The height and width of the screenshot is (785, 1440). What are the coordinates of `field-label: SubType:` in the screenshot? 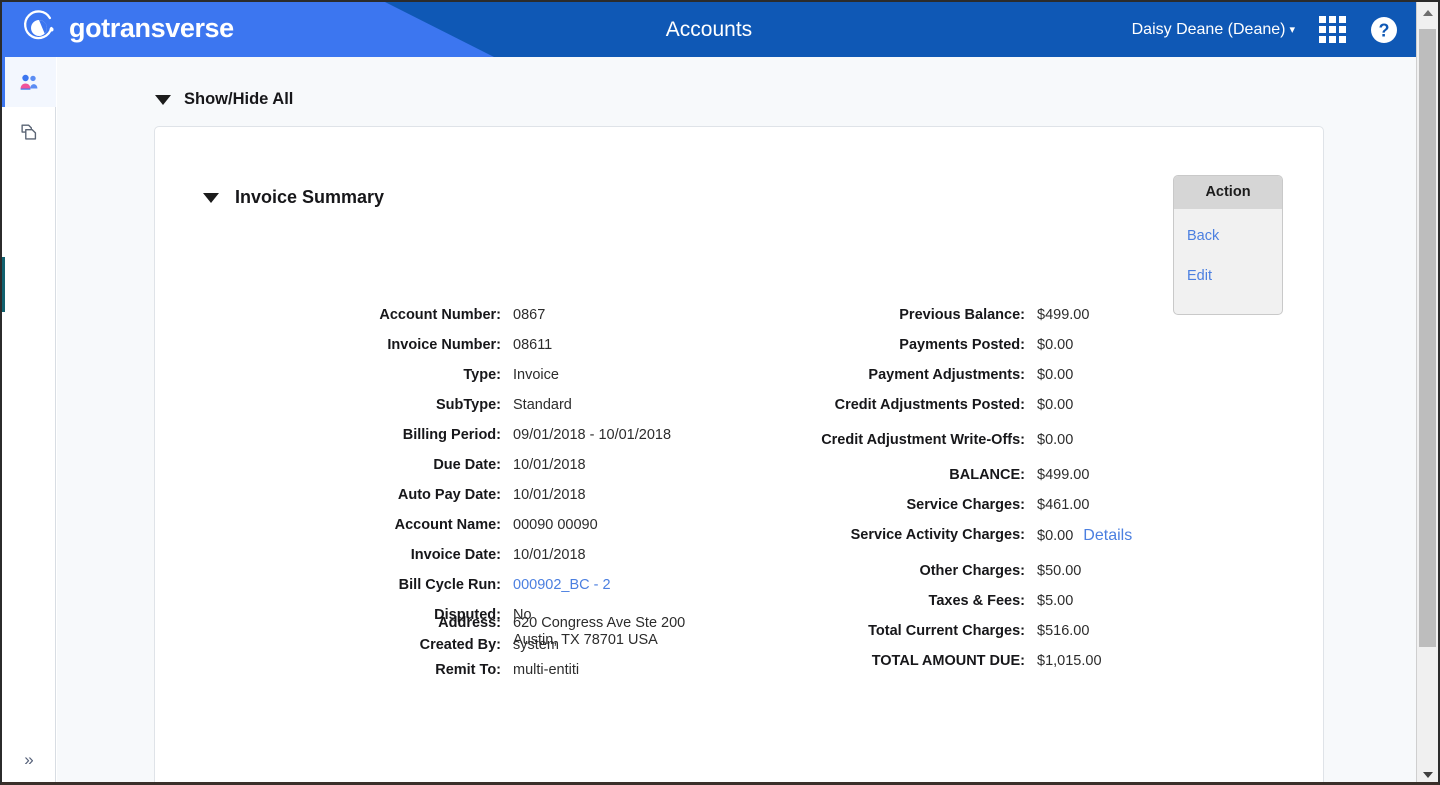 It's located at (468, 405).